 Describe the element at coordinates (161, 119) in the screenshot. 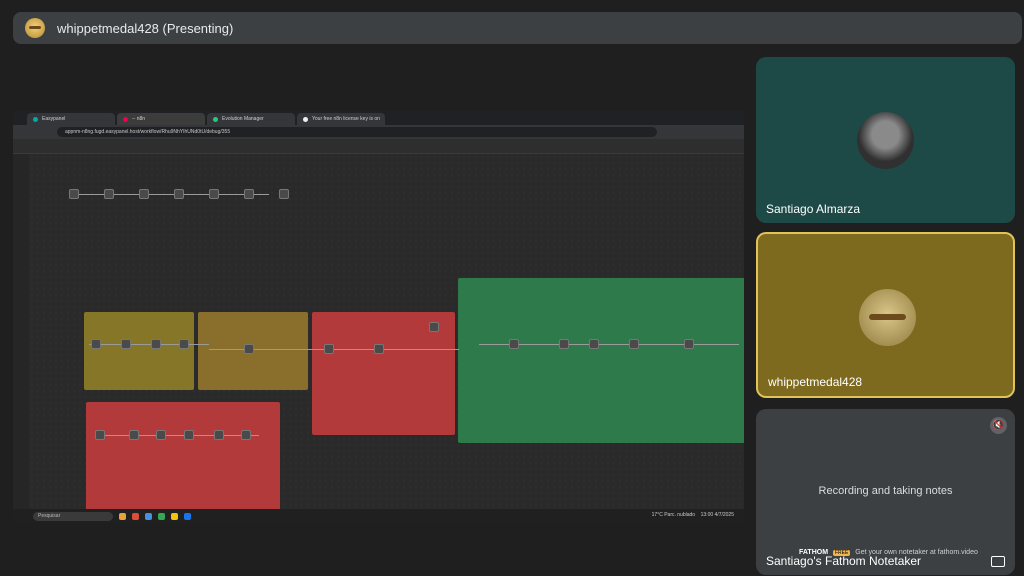

I see `browser-tab-active: -- n8n` at that location.